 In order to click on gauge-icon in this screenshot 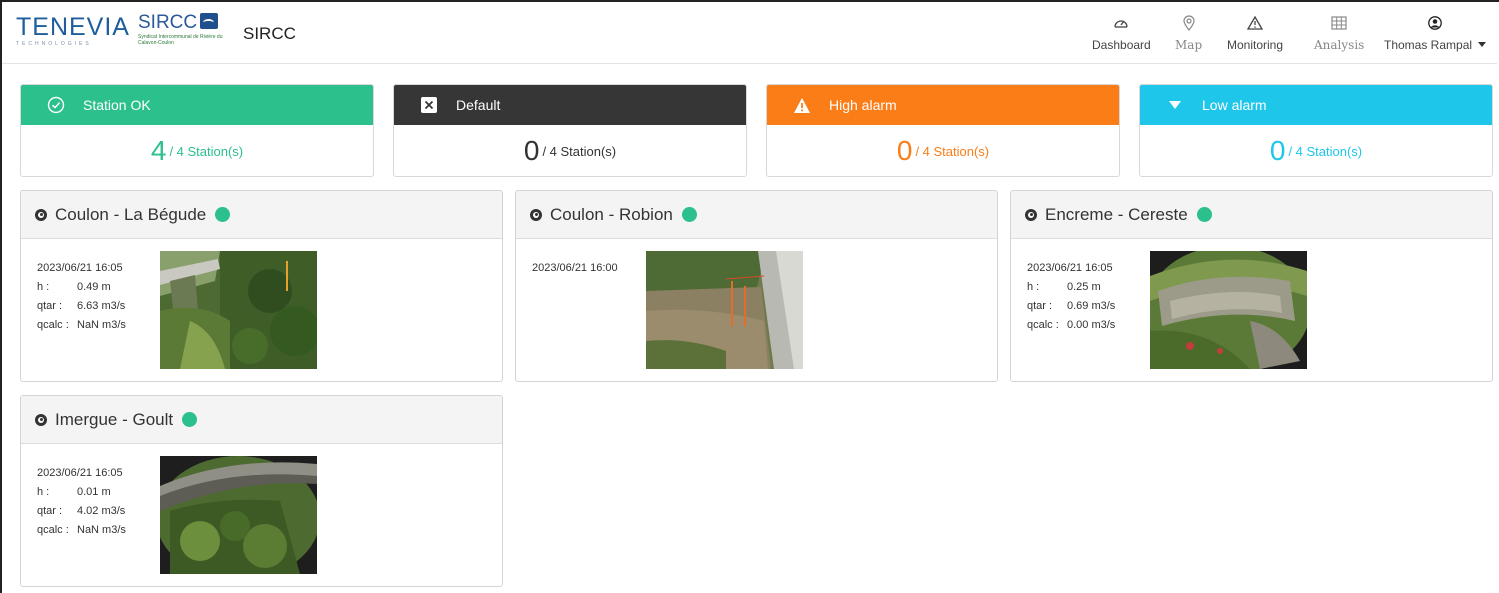, I will do `click(1121, 23)`.